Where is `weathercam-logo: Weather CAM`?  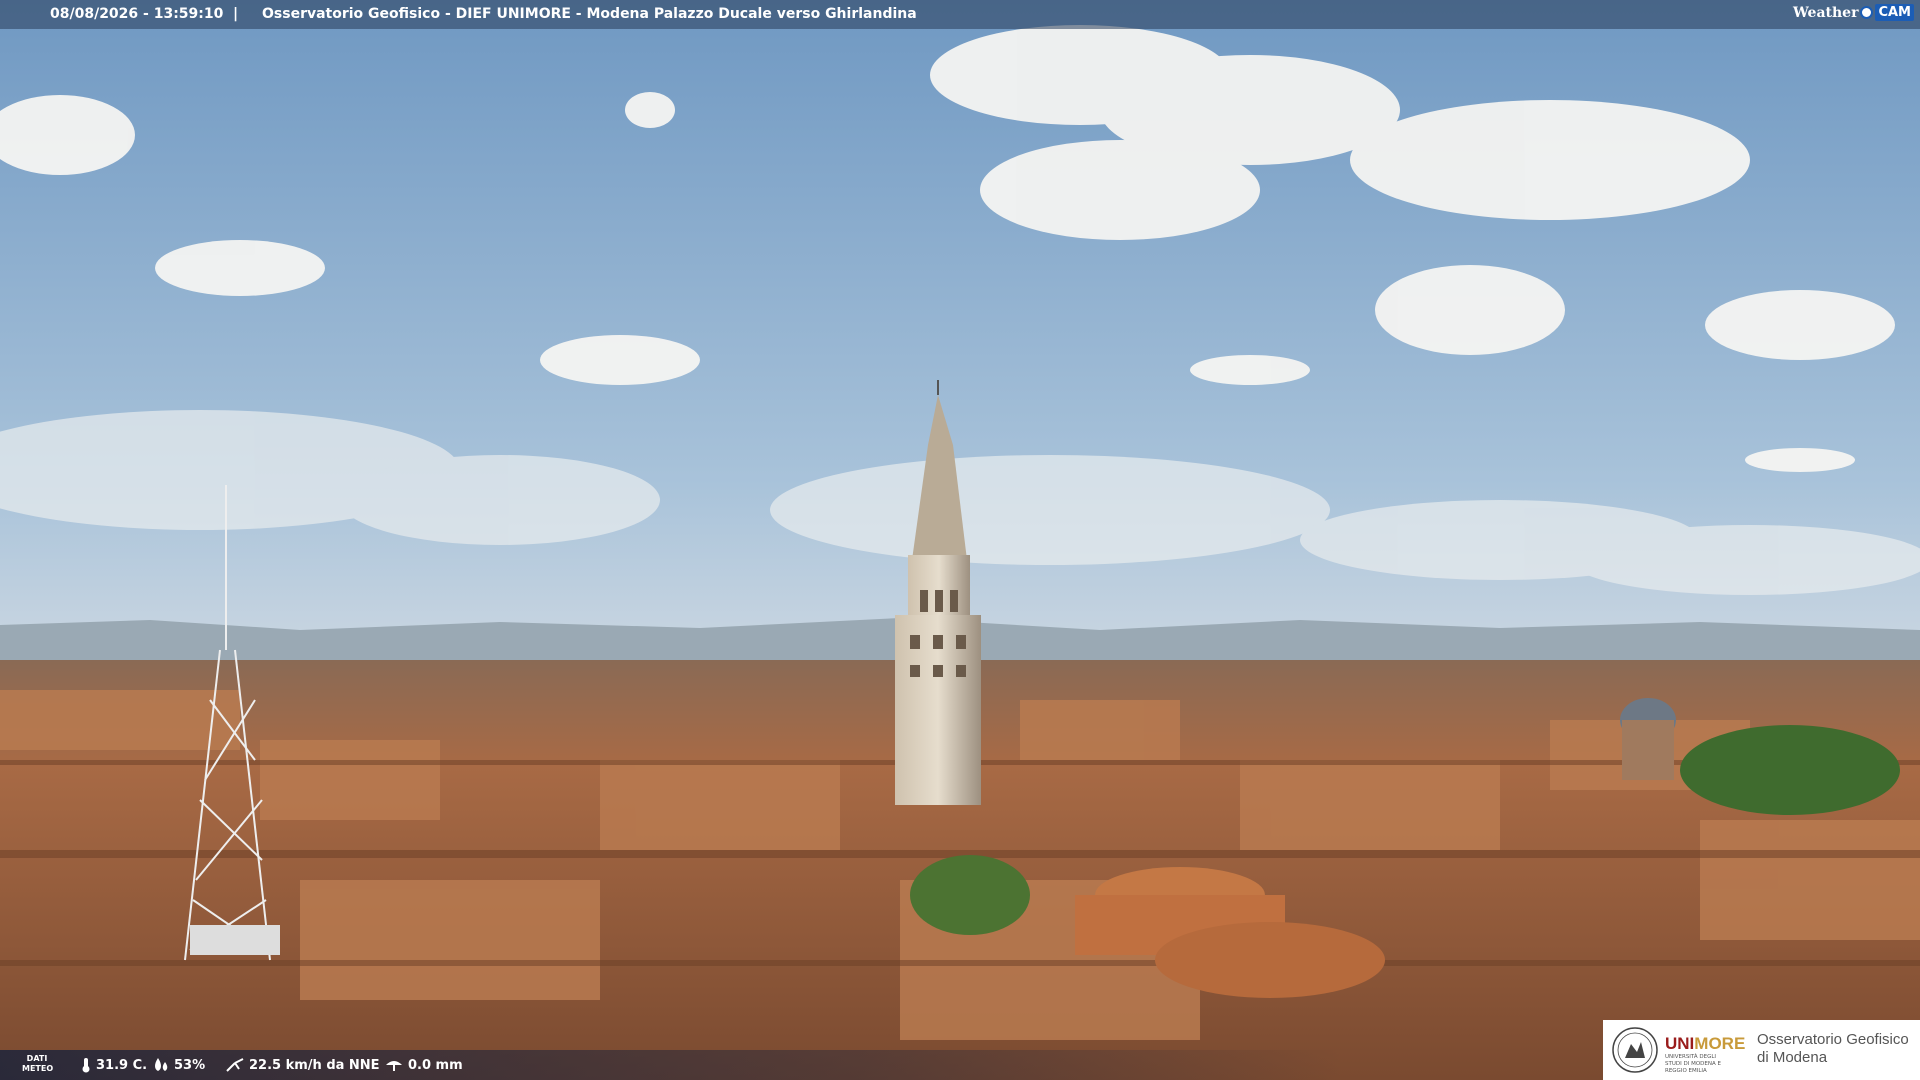 weathercam-logo: Weather CAM is located at coordinates (1853, 12).